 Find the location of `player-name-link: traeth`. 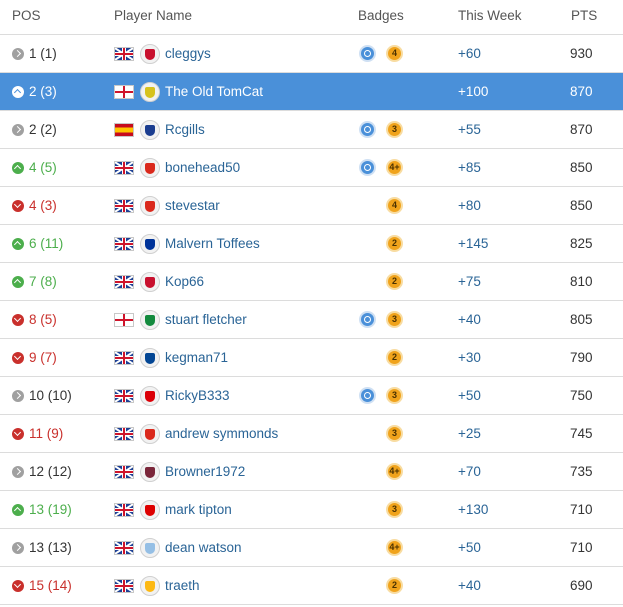

player-name-link: traeth is located at coordinates (182, 585).